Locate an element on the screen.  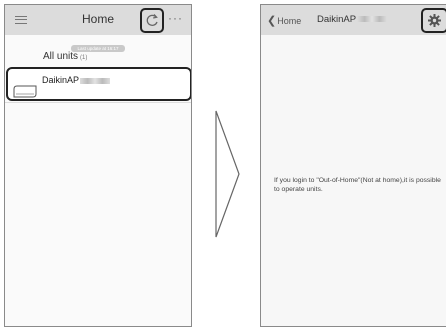
unit-list-item: DaikinAP is located at coordinates (98, 84).